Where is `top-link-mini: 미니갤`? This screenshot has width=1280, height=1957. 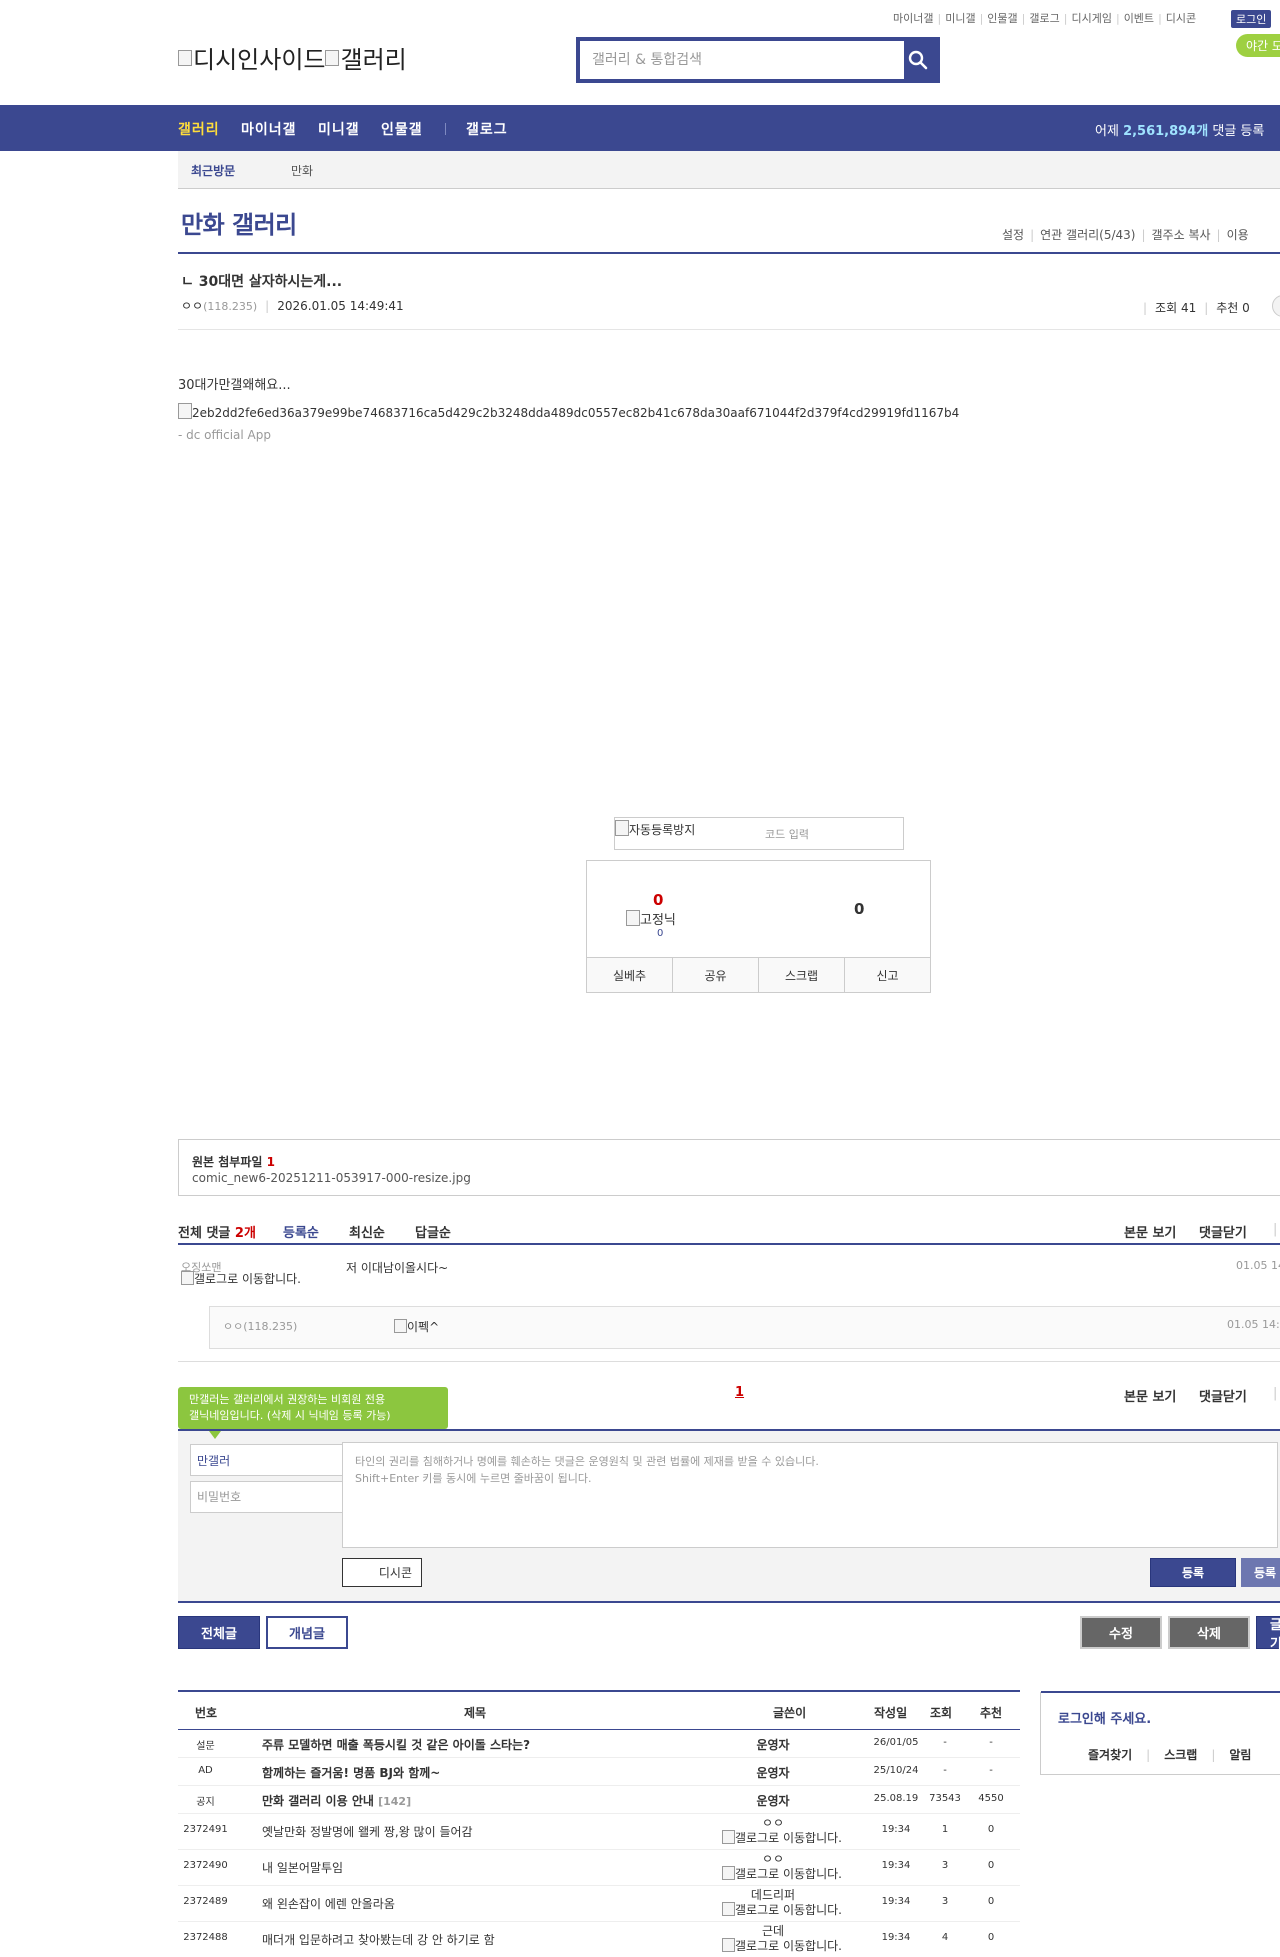 top-link-mini: 미니갤 is located at coordinates (960, 18).